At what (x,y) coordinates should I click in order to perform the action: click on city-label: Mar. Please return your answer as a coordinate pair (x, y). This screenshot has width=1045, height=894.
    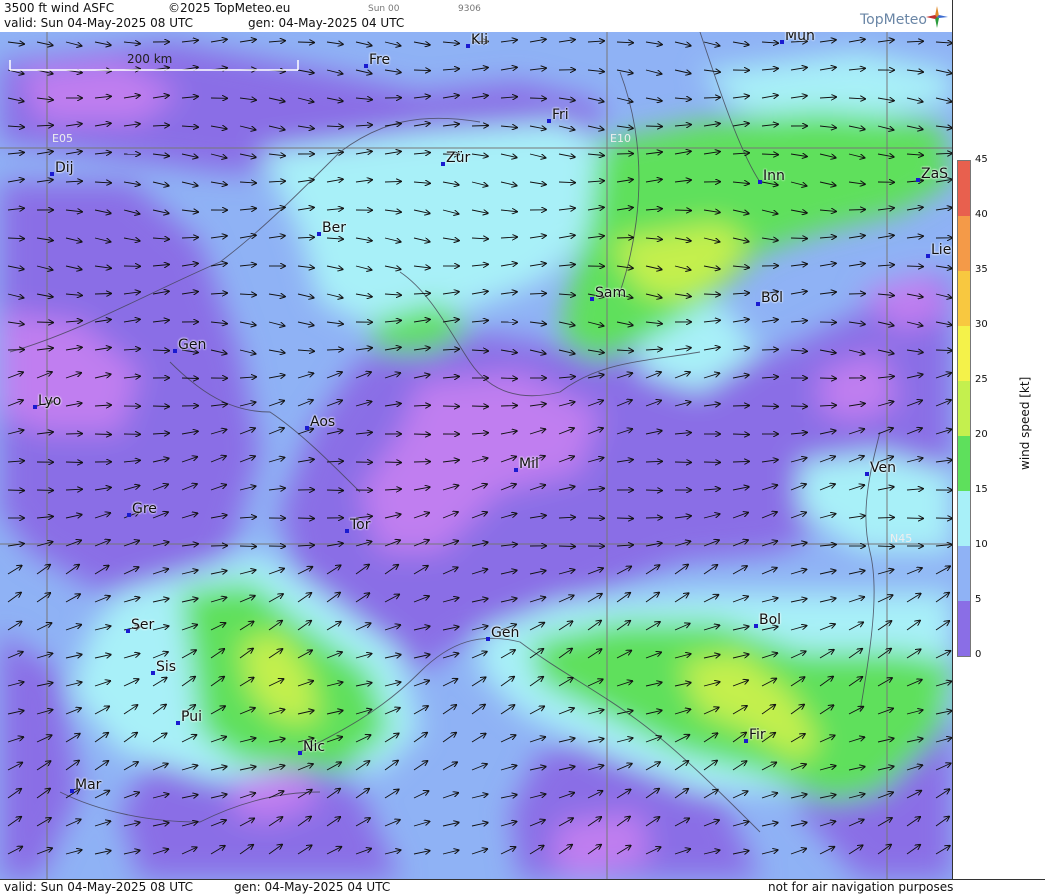
    Looking at the image, I should click on (88, 785).